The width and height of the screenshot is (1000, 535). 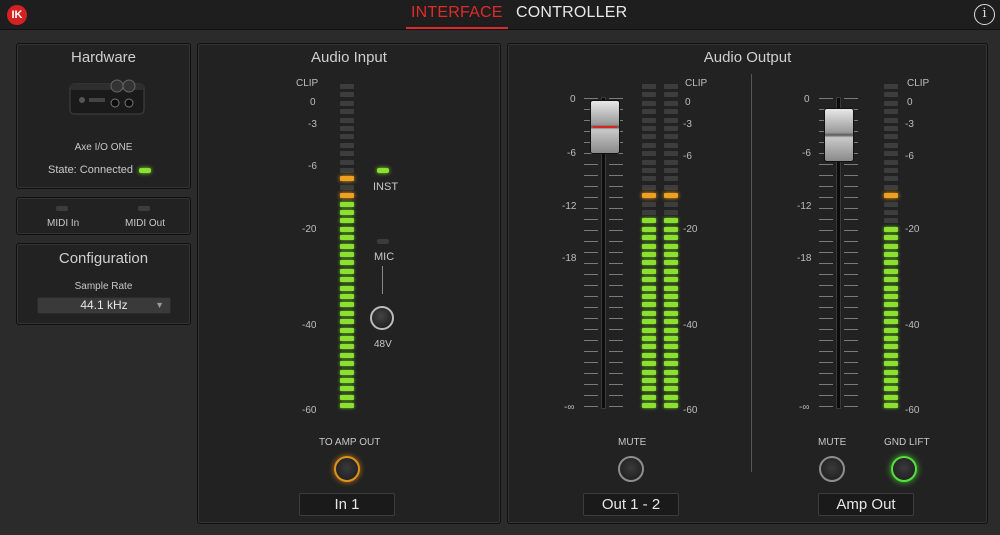 I want to click on sample-rate-select: 44.1 kHz ▼, so click(x=104, y=305).